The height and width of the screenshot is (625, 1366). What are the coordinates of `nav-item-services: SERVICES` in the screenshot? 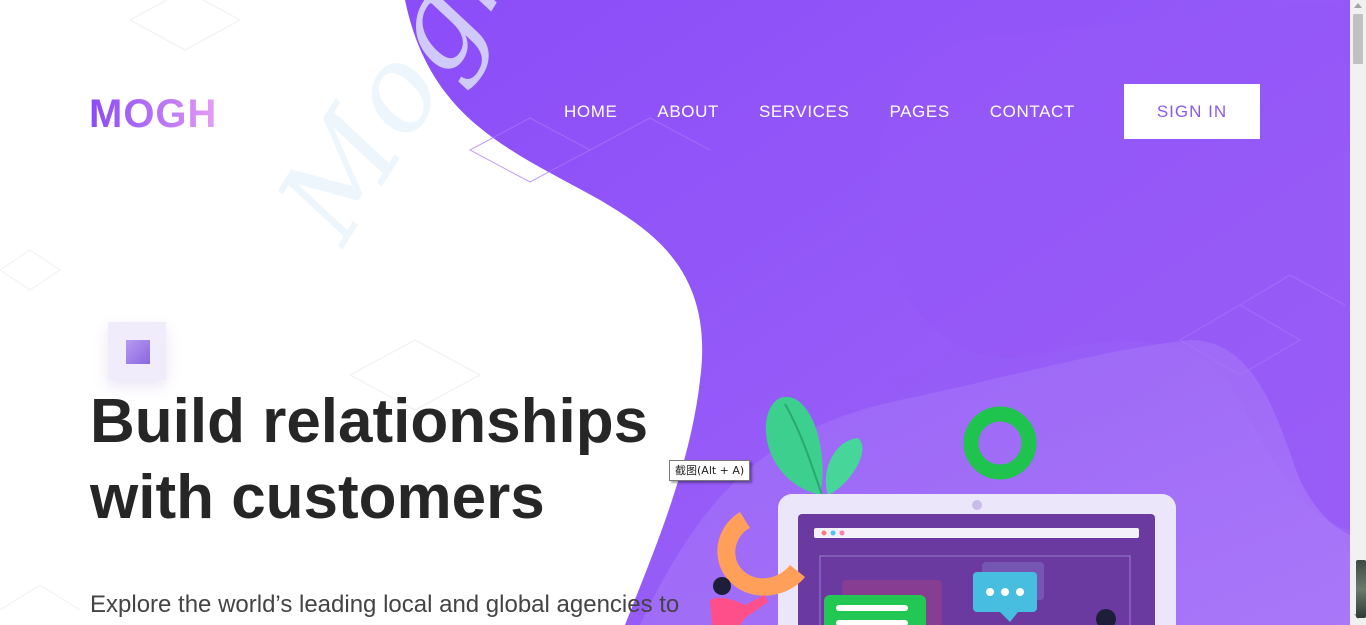 It's located at (804, 112).